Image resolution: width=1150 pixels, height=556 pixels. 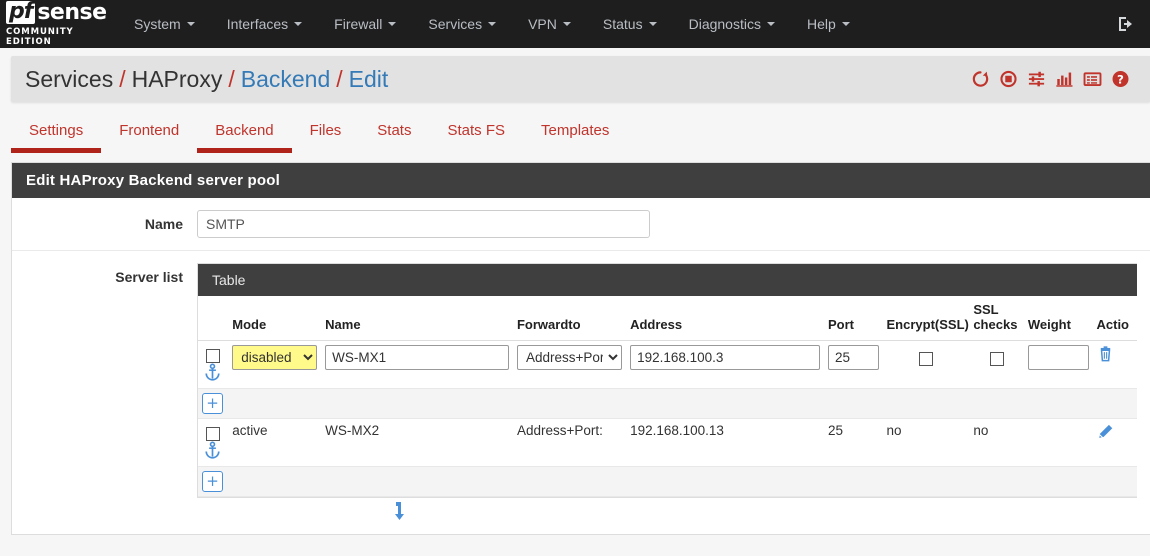 What do you see at coordinates (1058, 318) in the screenshot?
I see `th-weight: Weight` at bounding box center [1058, 318].